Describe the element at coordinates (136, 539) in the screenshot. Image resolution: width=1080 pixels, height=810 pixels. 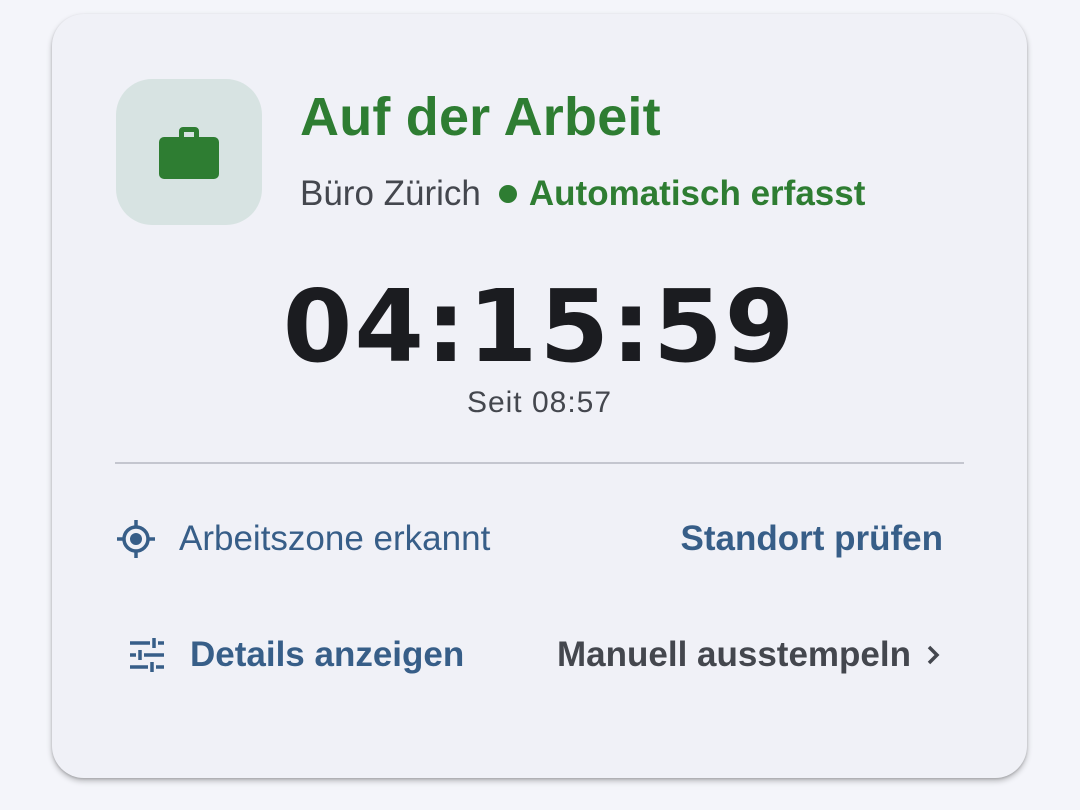
I see `gps-target-icon` at that location.